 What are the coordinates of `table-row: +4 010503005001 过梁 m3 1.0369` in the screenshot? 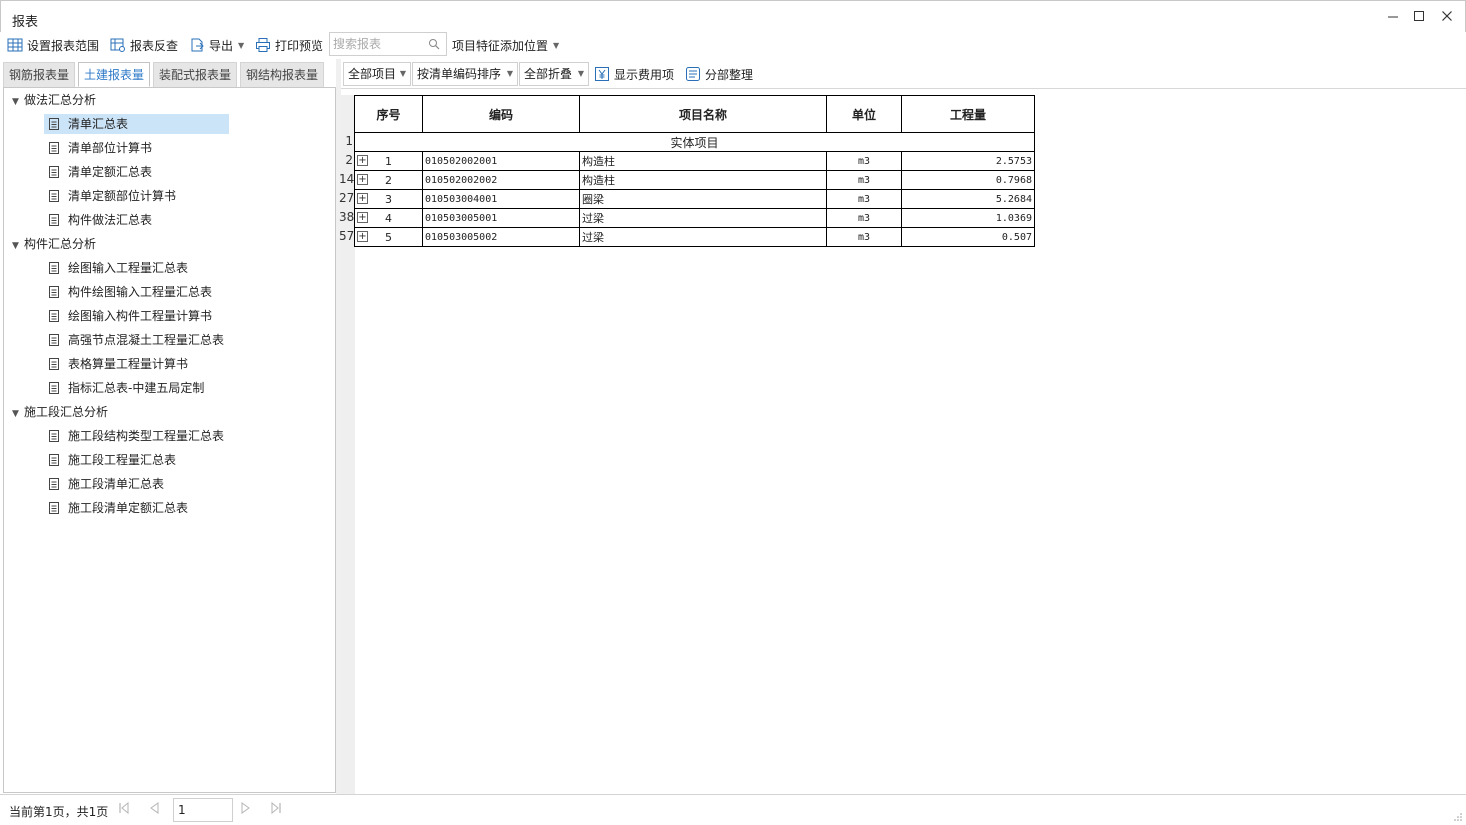 It's located at (694, 218).